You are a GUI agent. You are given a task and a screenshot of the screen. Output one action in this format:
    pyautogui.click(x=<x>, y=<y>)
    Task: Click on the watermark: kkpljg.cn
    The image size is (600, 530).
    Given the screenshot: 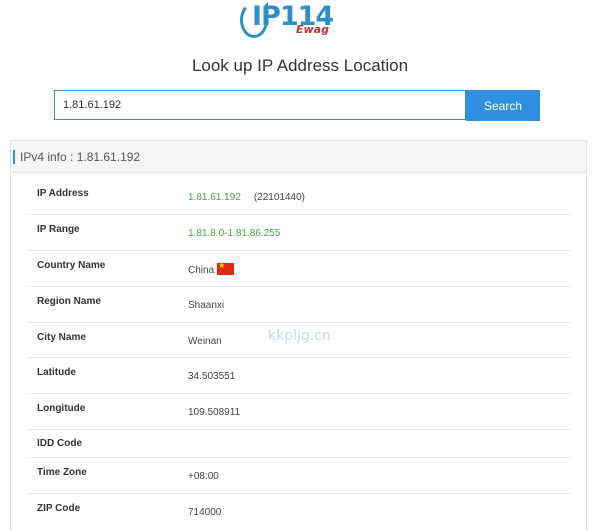 What is the action you would take?
    pyautogui.click(x=299, y=336)
    